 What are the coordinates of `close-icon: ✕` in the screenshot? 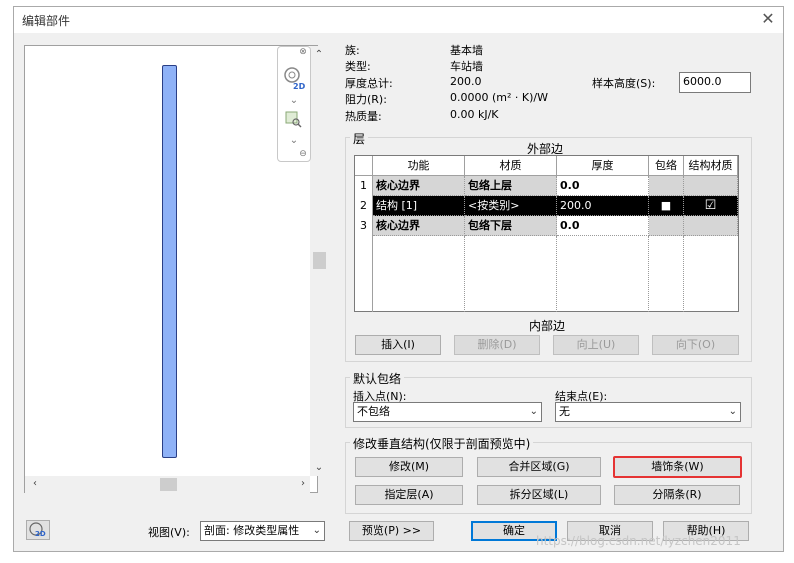 It's located at (768, 19).